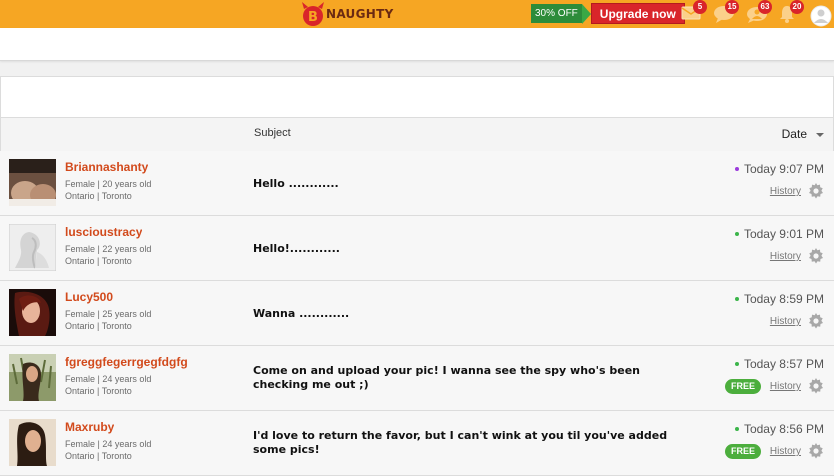 This screenshot has height=476, width=834. Describe the element at coordinates (417, 135) in the screenshot. I see `column-header-row: Subject Date` at that location.